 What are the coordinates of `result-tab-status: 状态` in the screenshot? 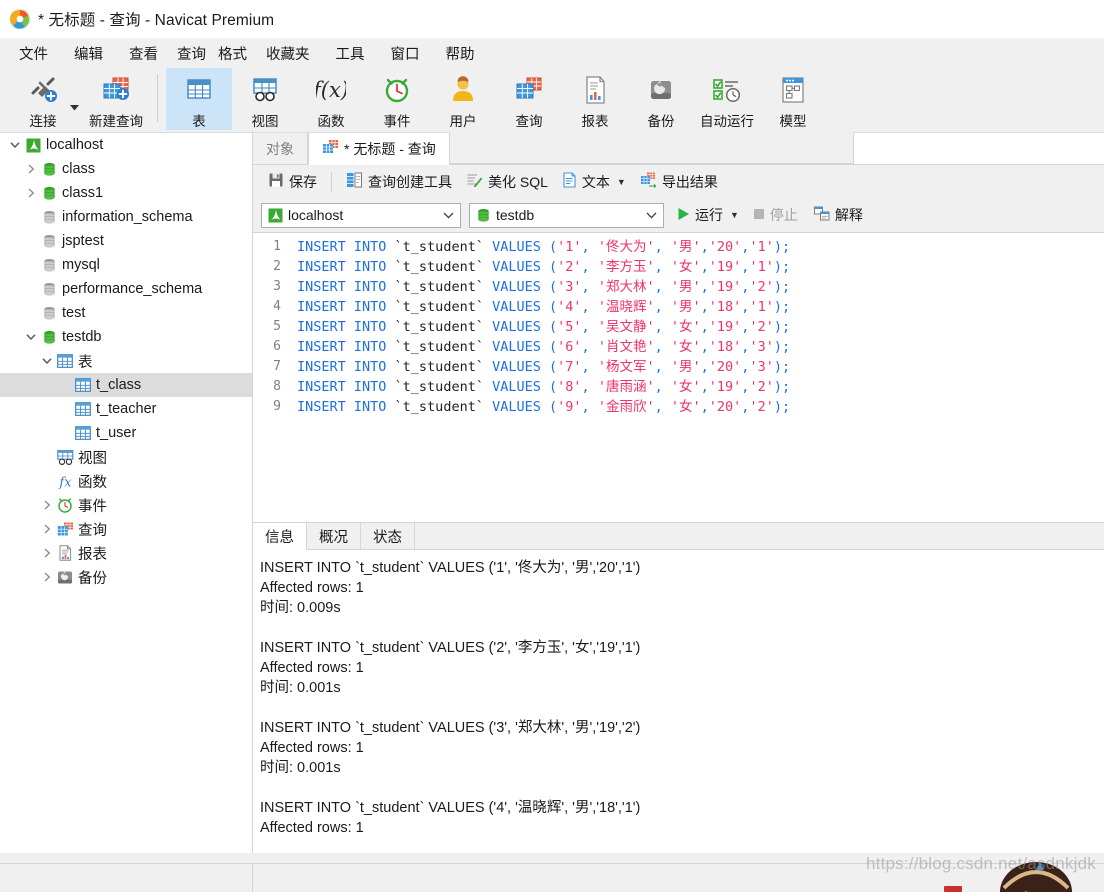 It's located at (388, 536).